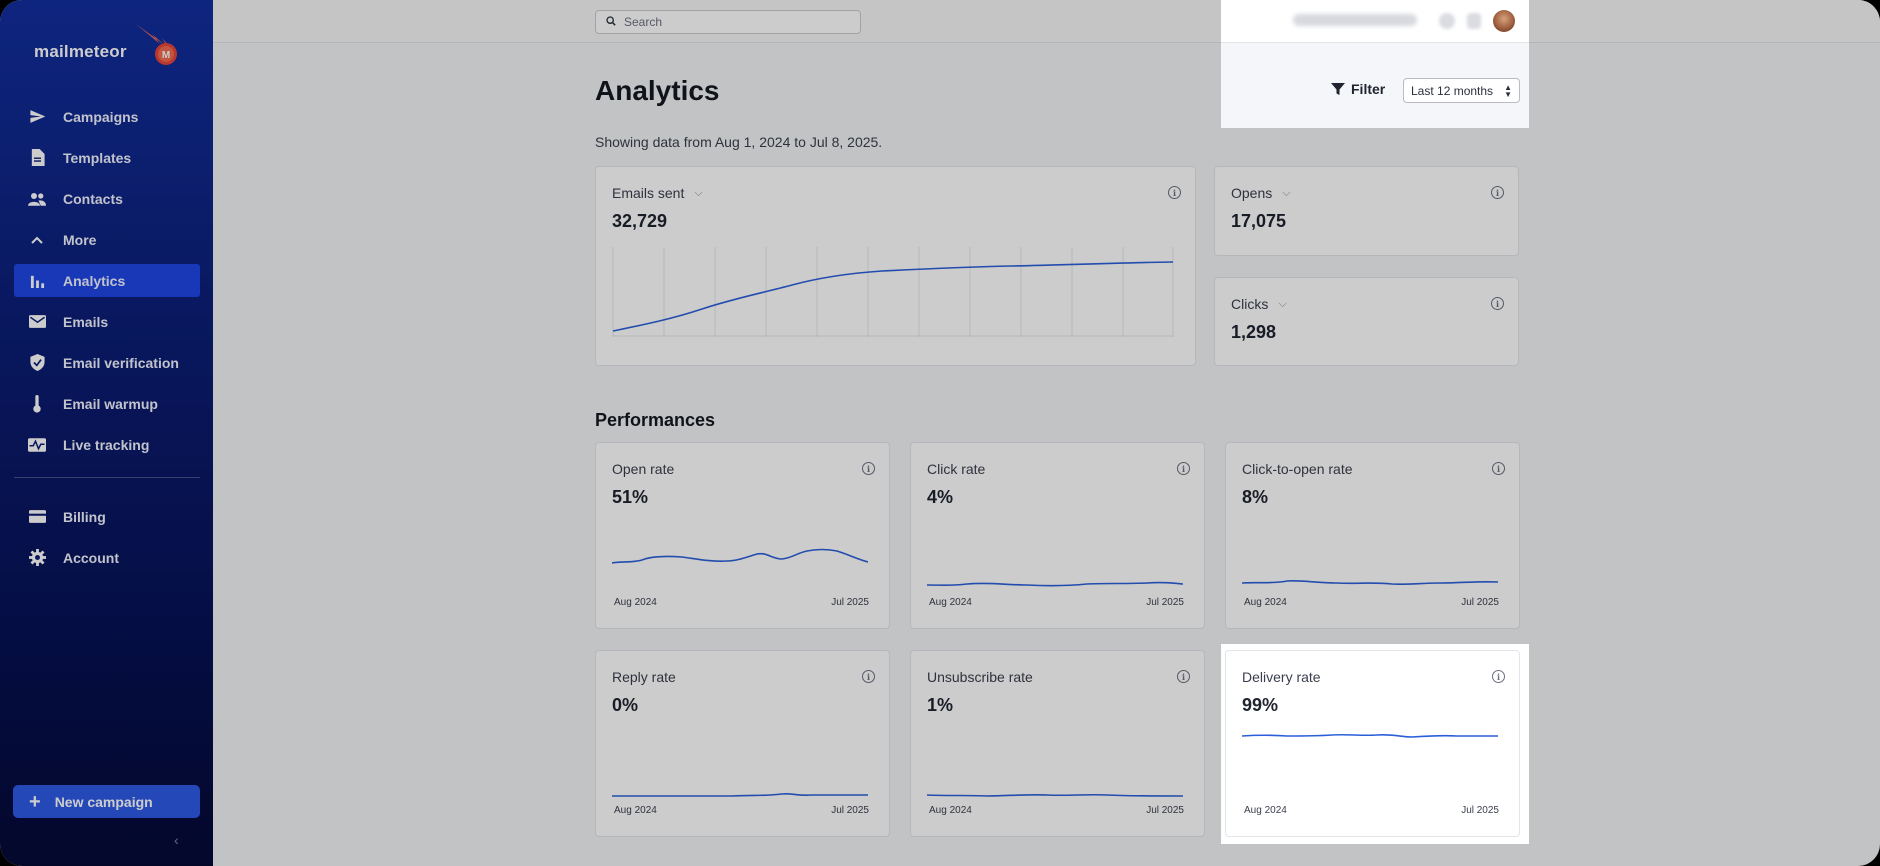 This screenshot has width=1880, height=866. I want to click on sidebar-item-email-verification: Email verification, so click(107, 362).